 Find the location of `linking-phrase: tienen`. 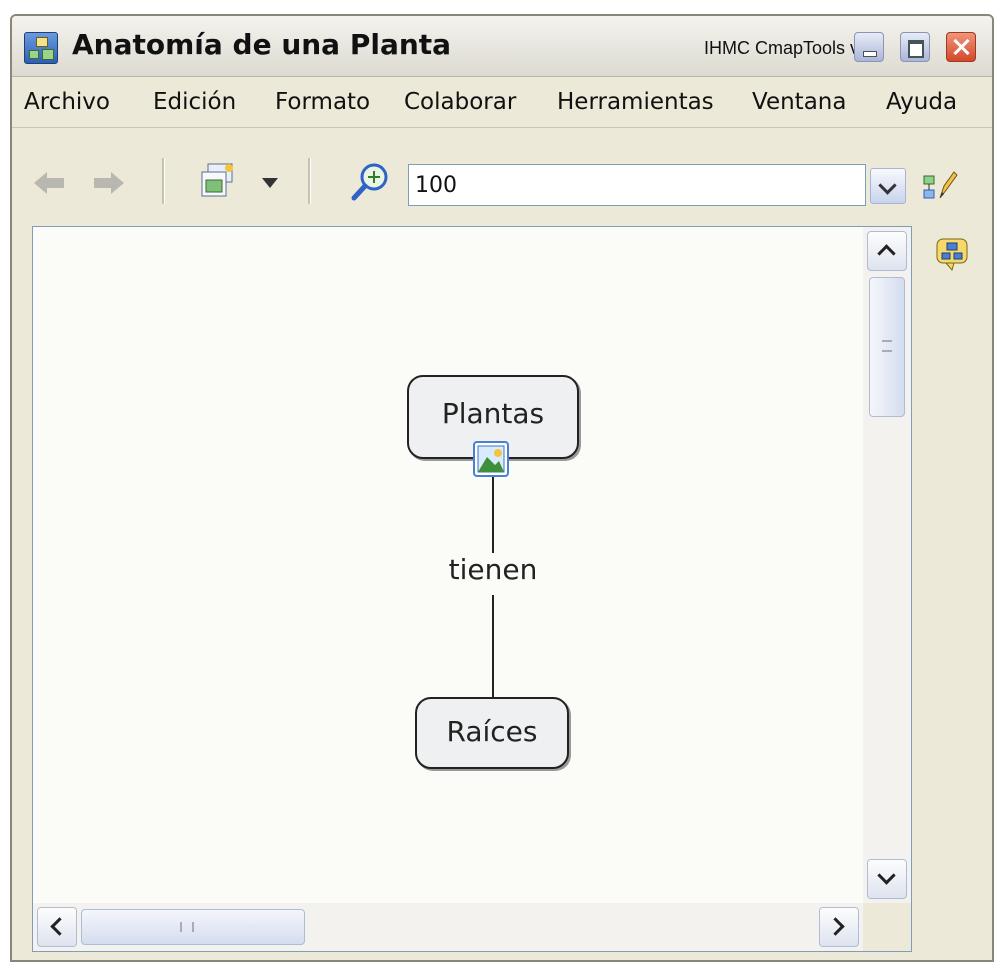

linking-phrase: tienen is located at coordinates (493, 569).